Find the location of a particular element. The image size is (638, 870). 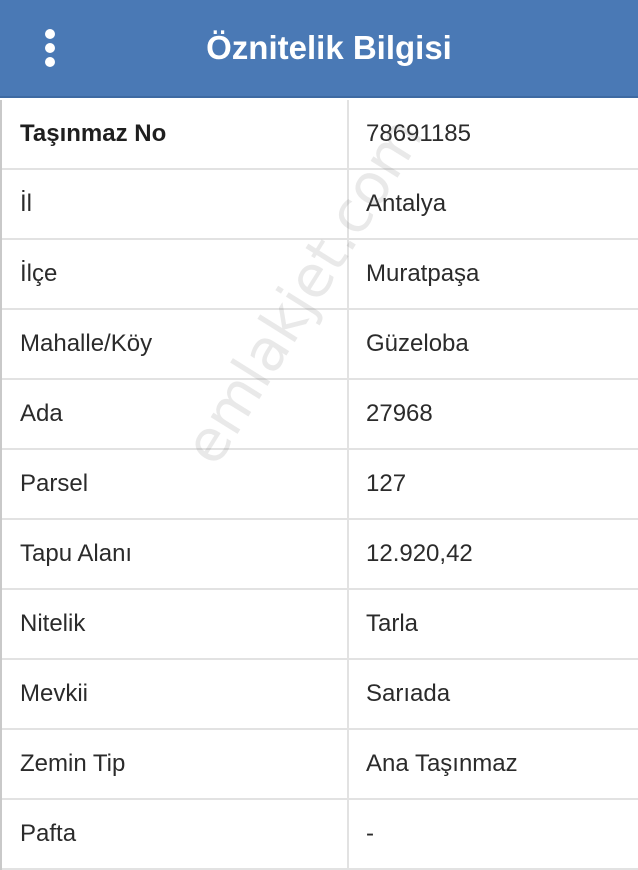

attribute-value: Ana Taşınmaz is located at coordinates (442, 763).